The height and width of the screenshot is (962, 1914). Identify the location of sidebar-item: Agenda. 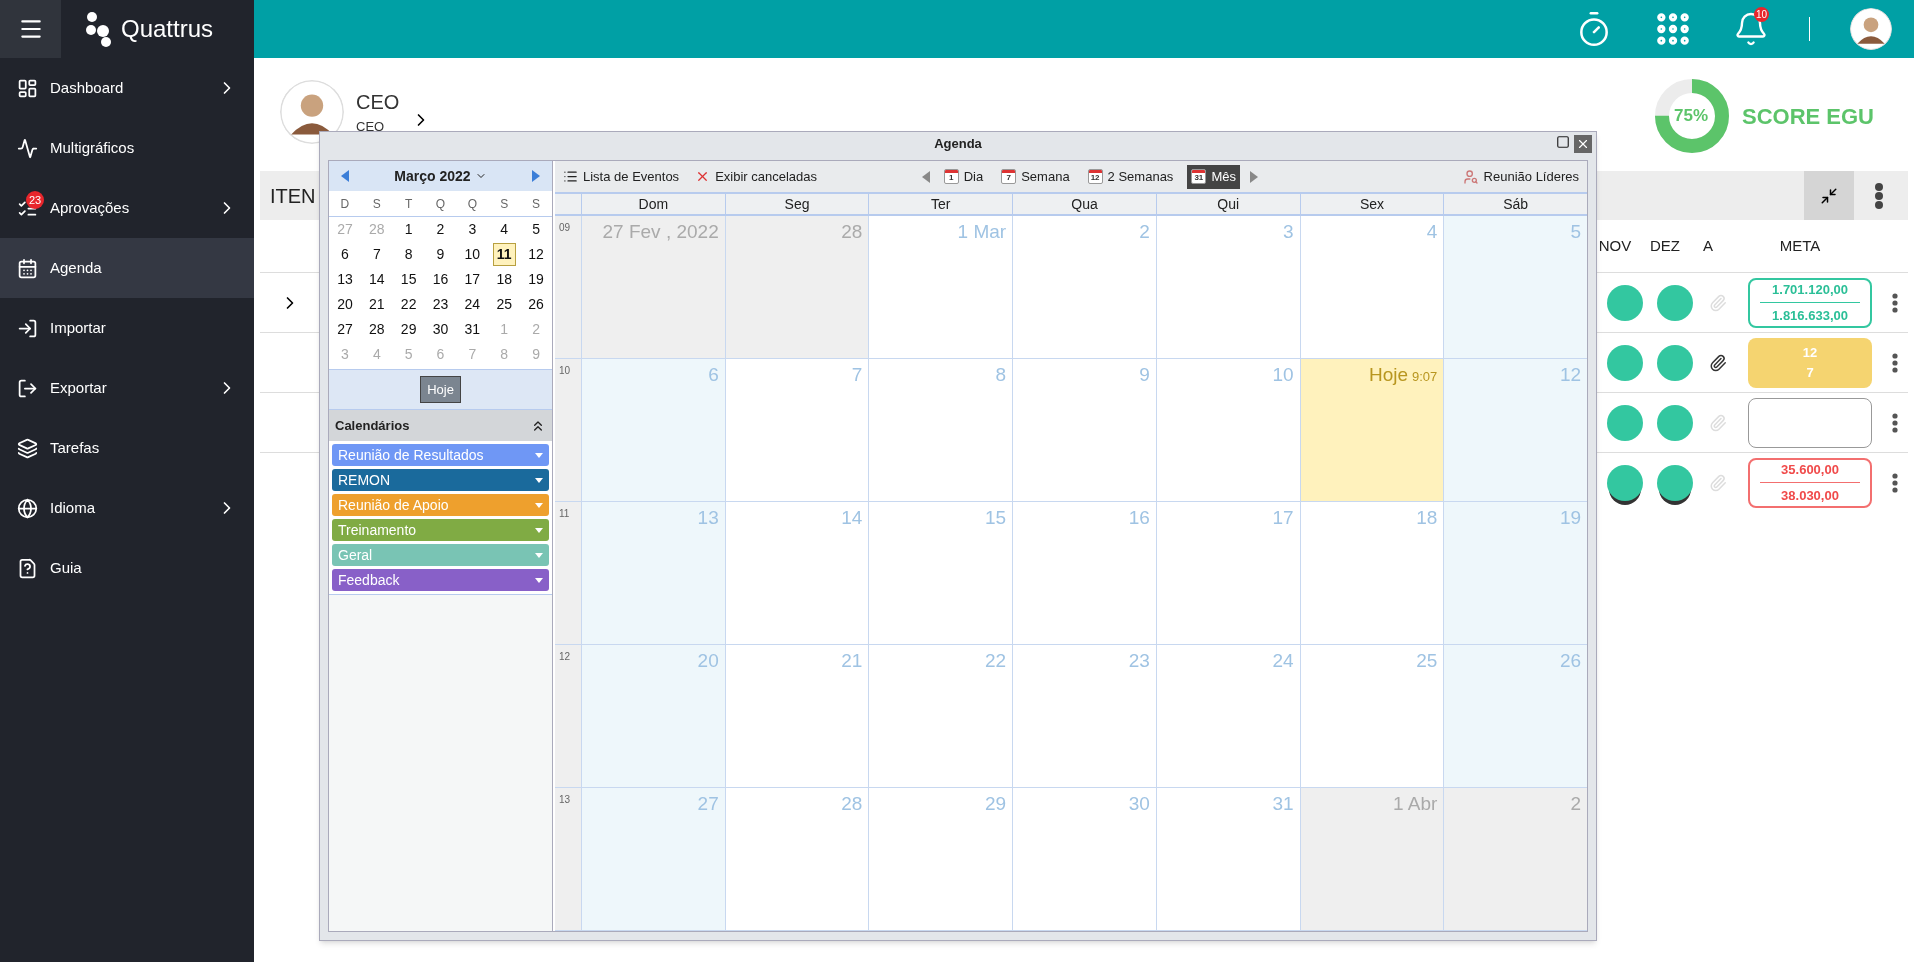
(127, 268).